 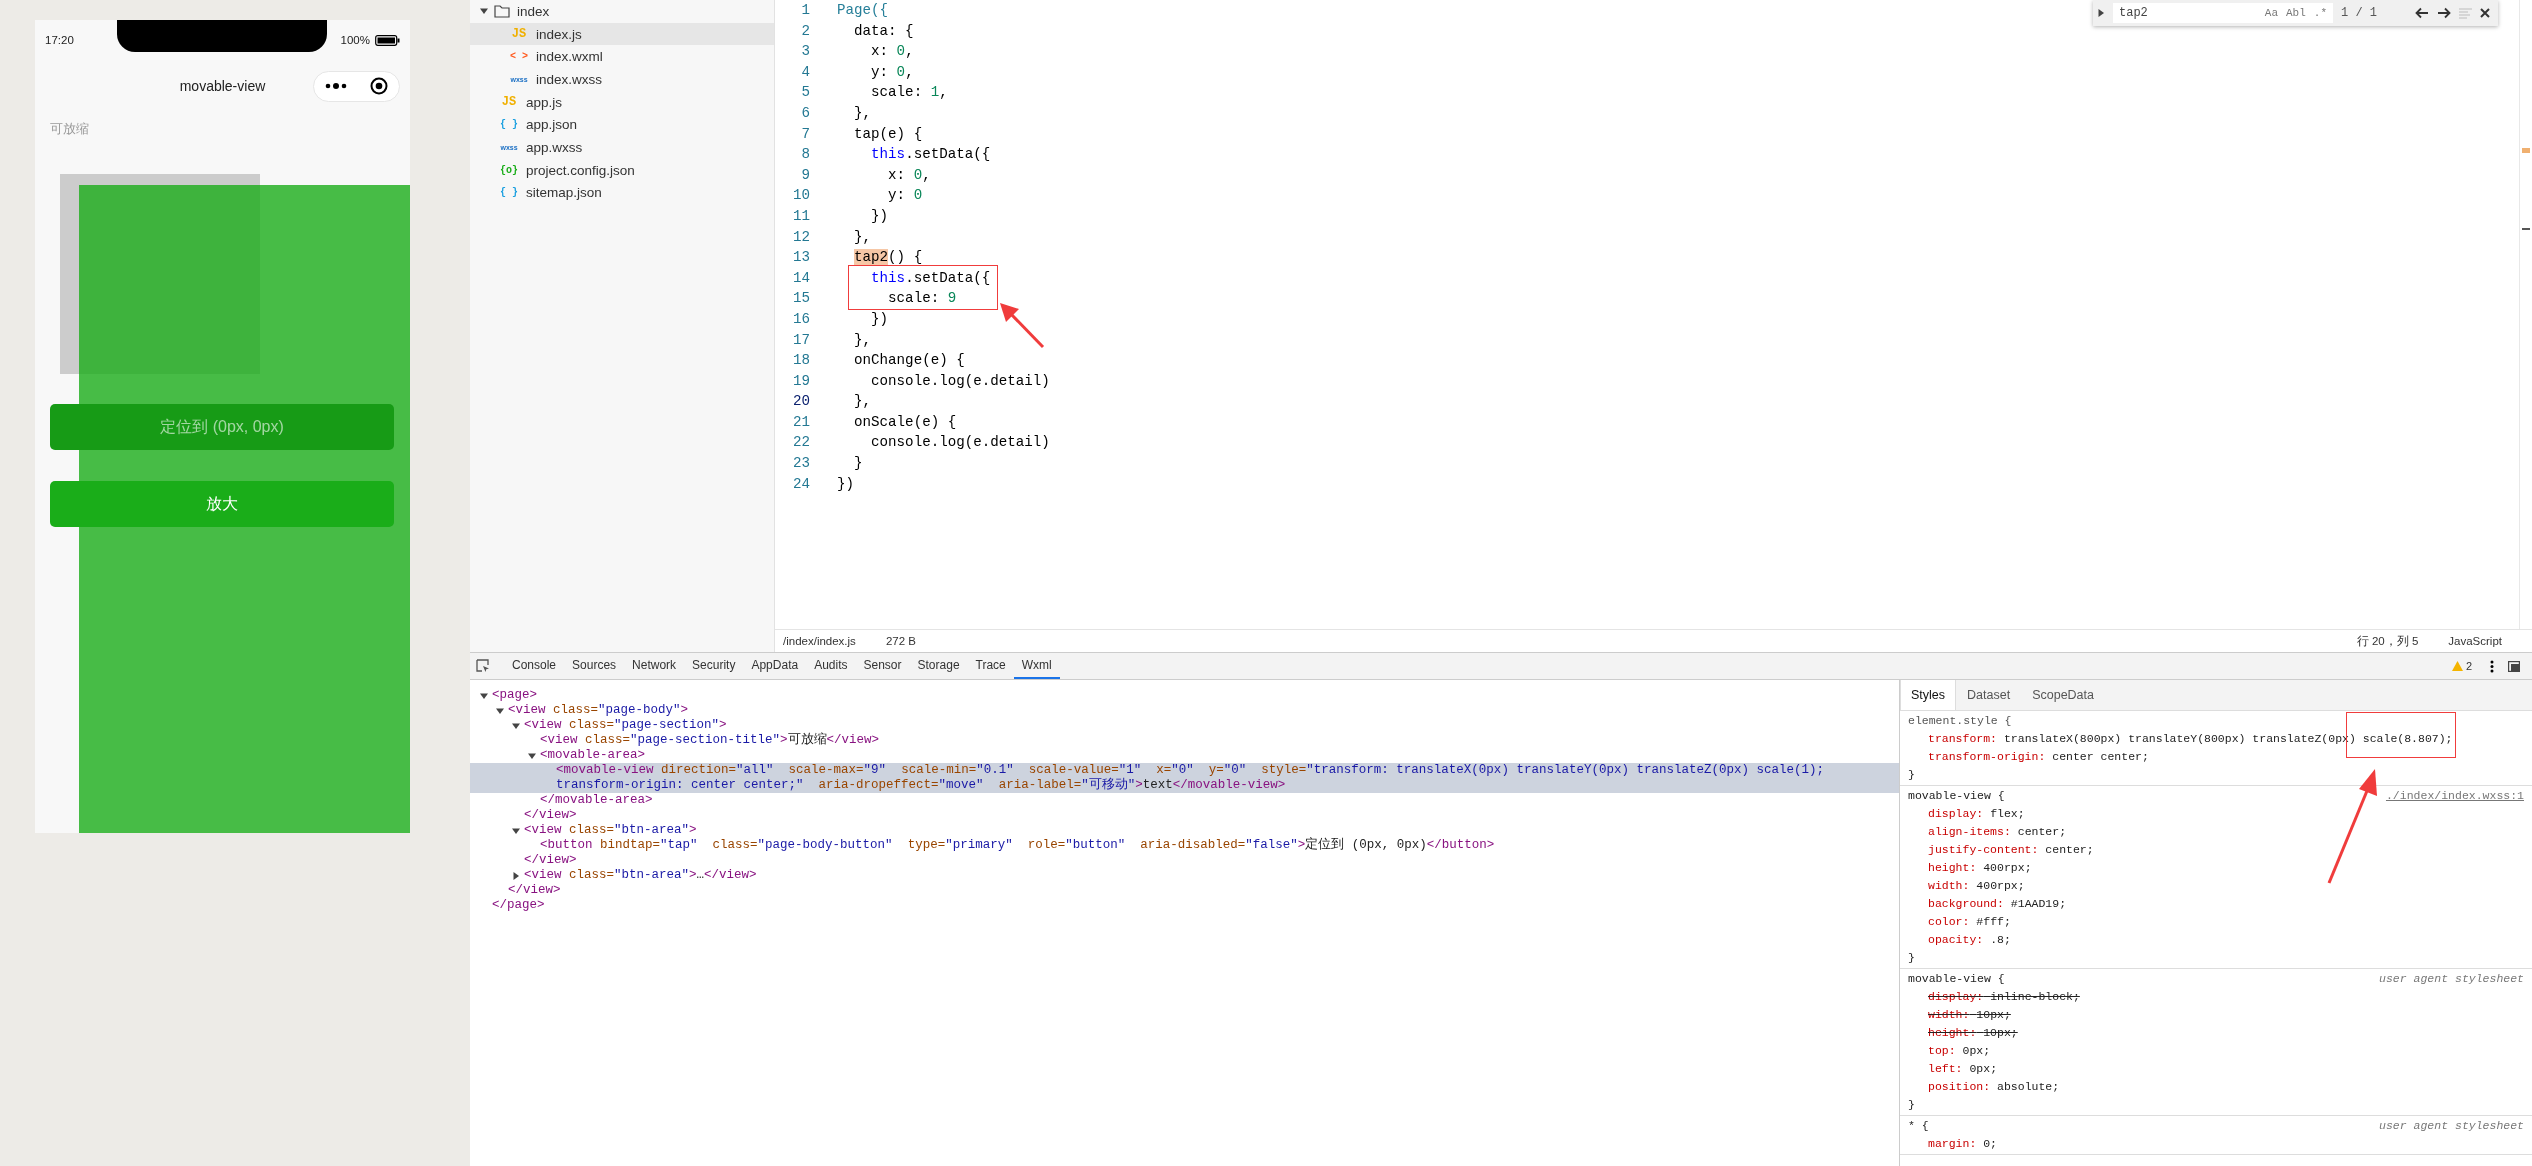 What do you see at coordinates (516, 875) in the screenshot?
I see `caret-right-icon` at bounding box center [516, 875].